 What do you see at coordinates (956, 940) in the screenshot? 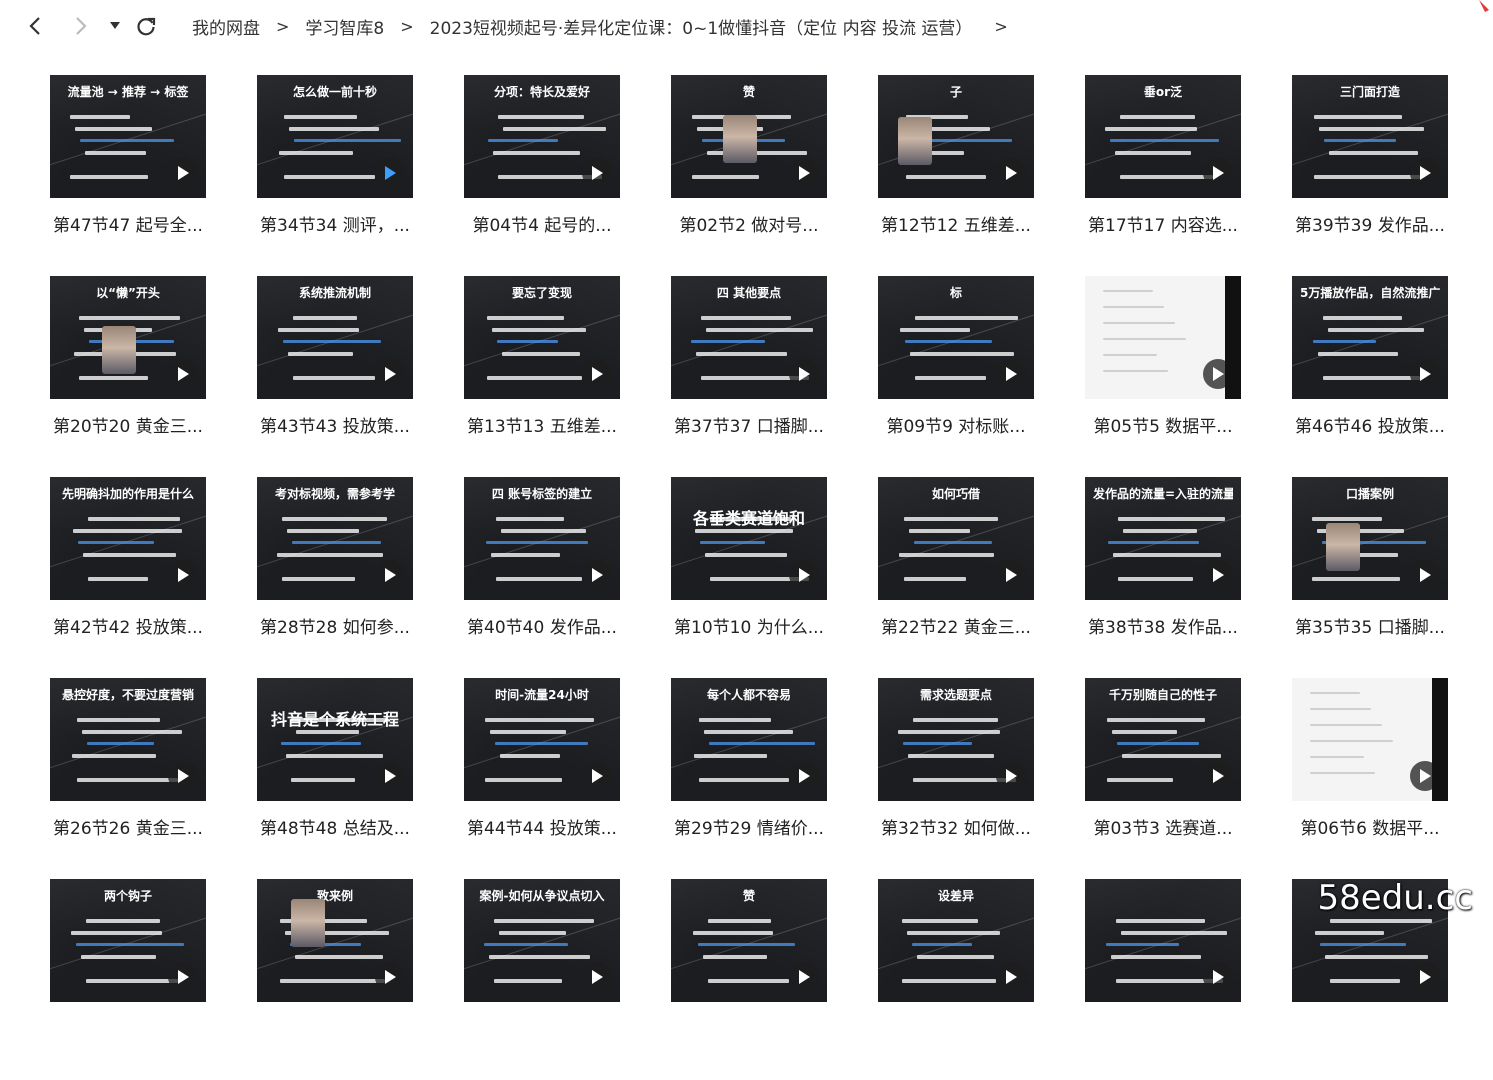
I see `video-thumbnail: 设差异` at bounding box center [956, 940].